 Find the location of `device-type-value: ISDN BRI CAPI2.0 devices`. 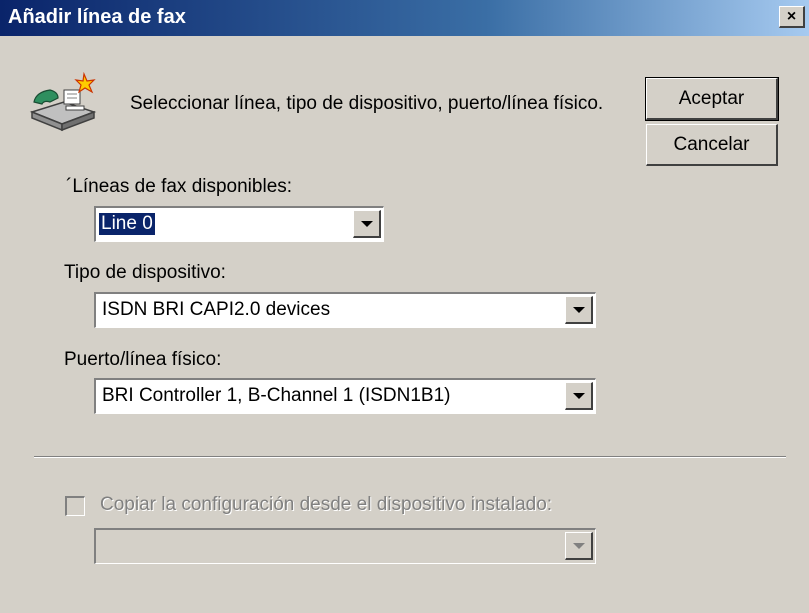

device-type-value: ISDN BRI CAPI2.0 devices is located at coordinates (216, 309).